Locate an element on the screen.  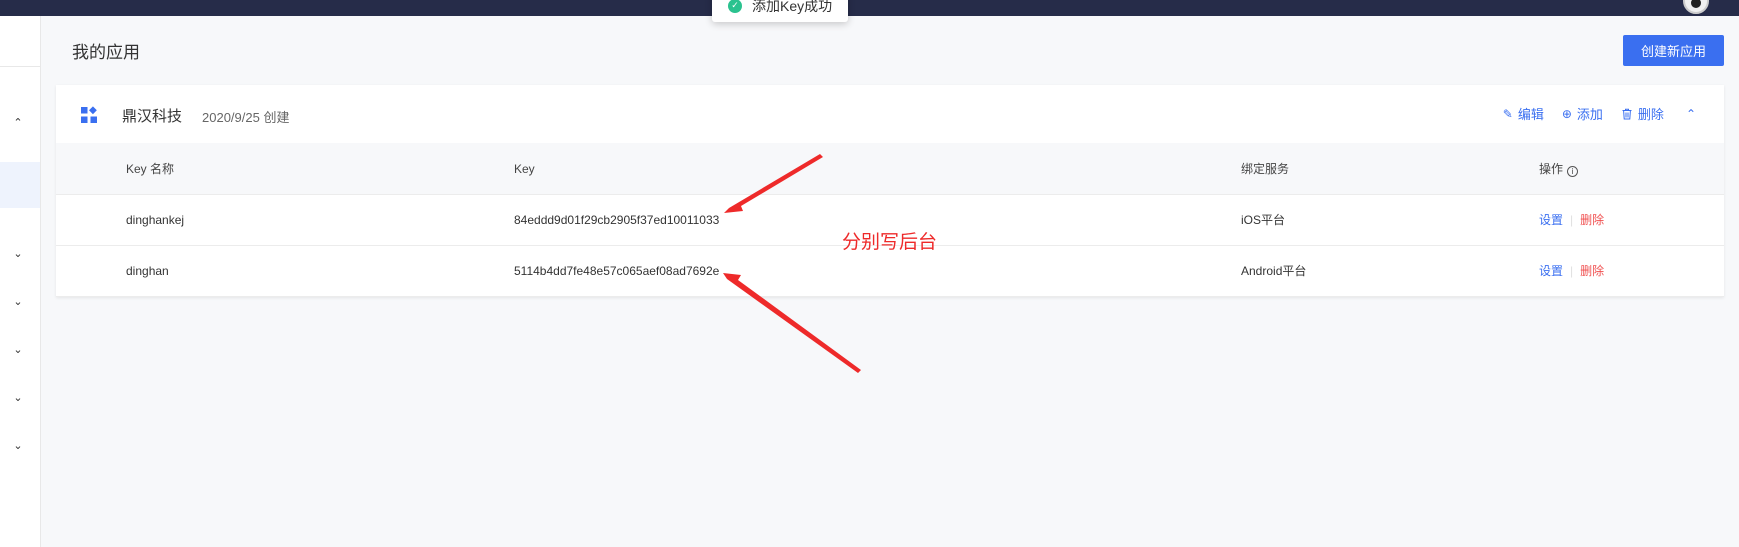
create-app-button: 创建新应用 is located at coordinates (1673, 50).